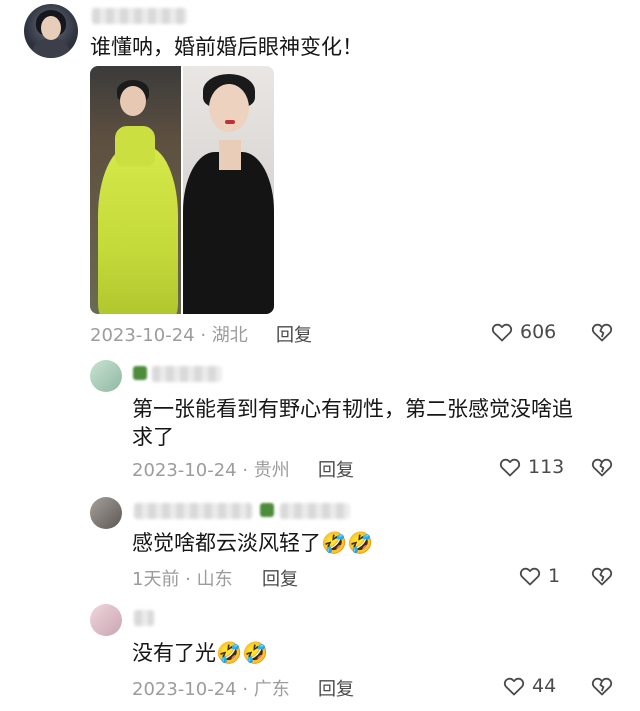 Image resolution: width=640 pixels, height=711 pixels. I want to click on comment-text-line2: 求了, so click(153, 437).